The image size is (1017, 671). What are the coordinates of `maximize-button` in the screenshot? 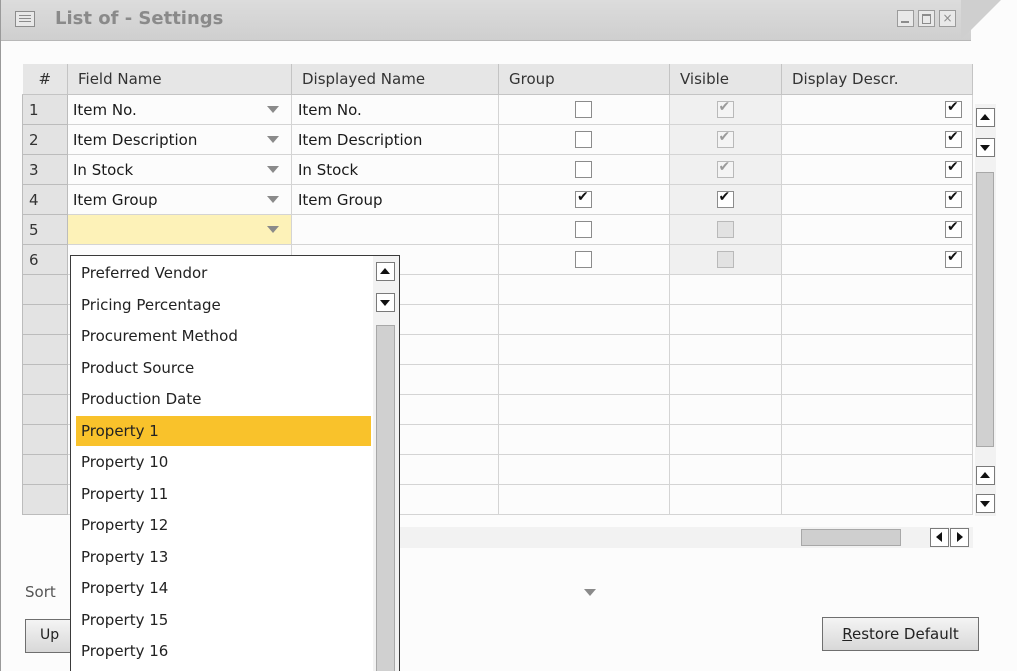 It's located at (926, 18).